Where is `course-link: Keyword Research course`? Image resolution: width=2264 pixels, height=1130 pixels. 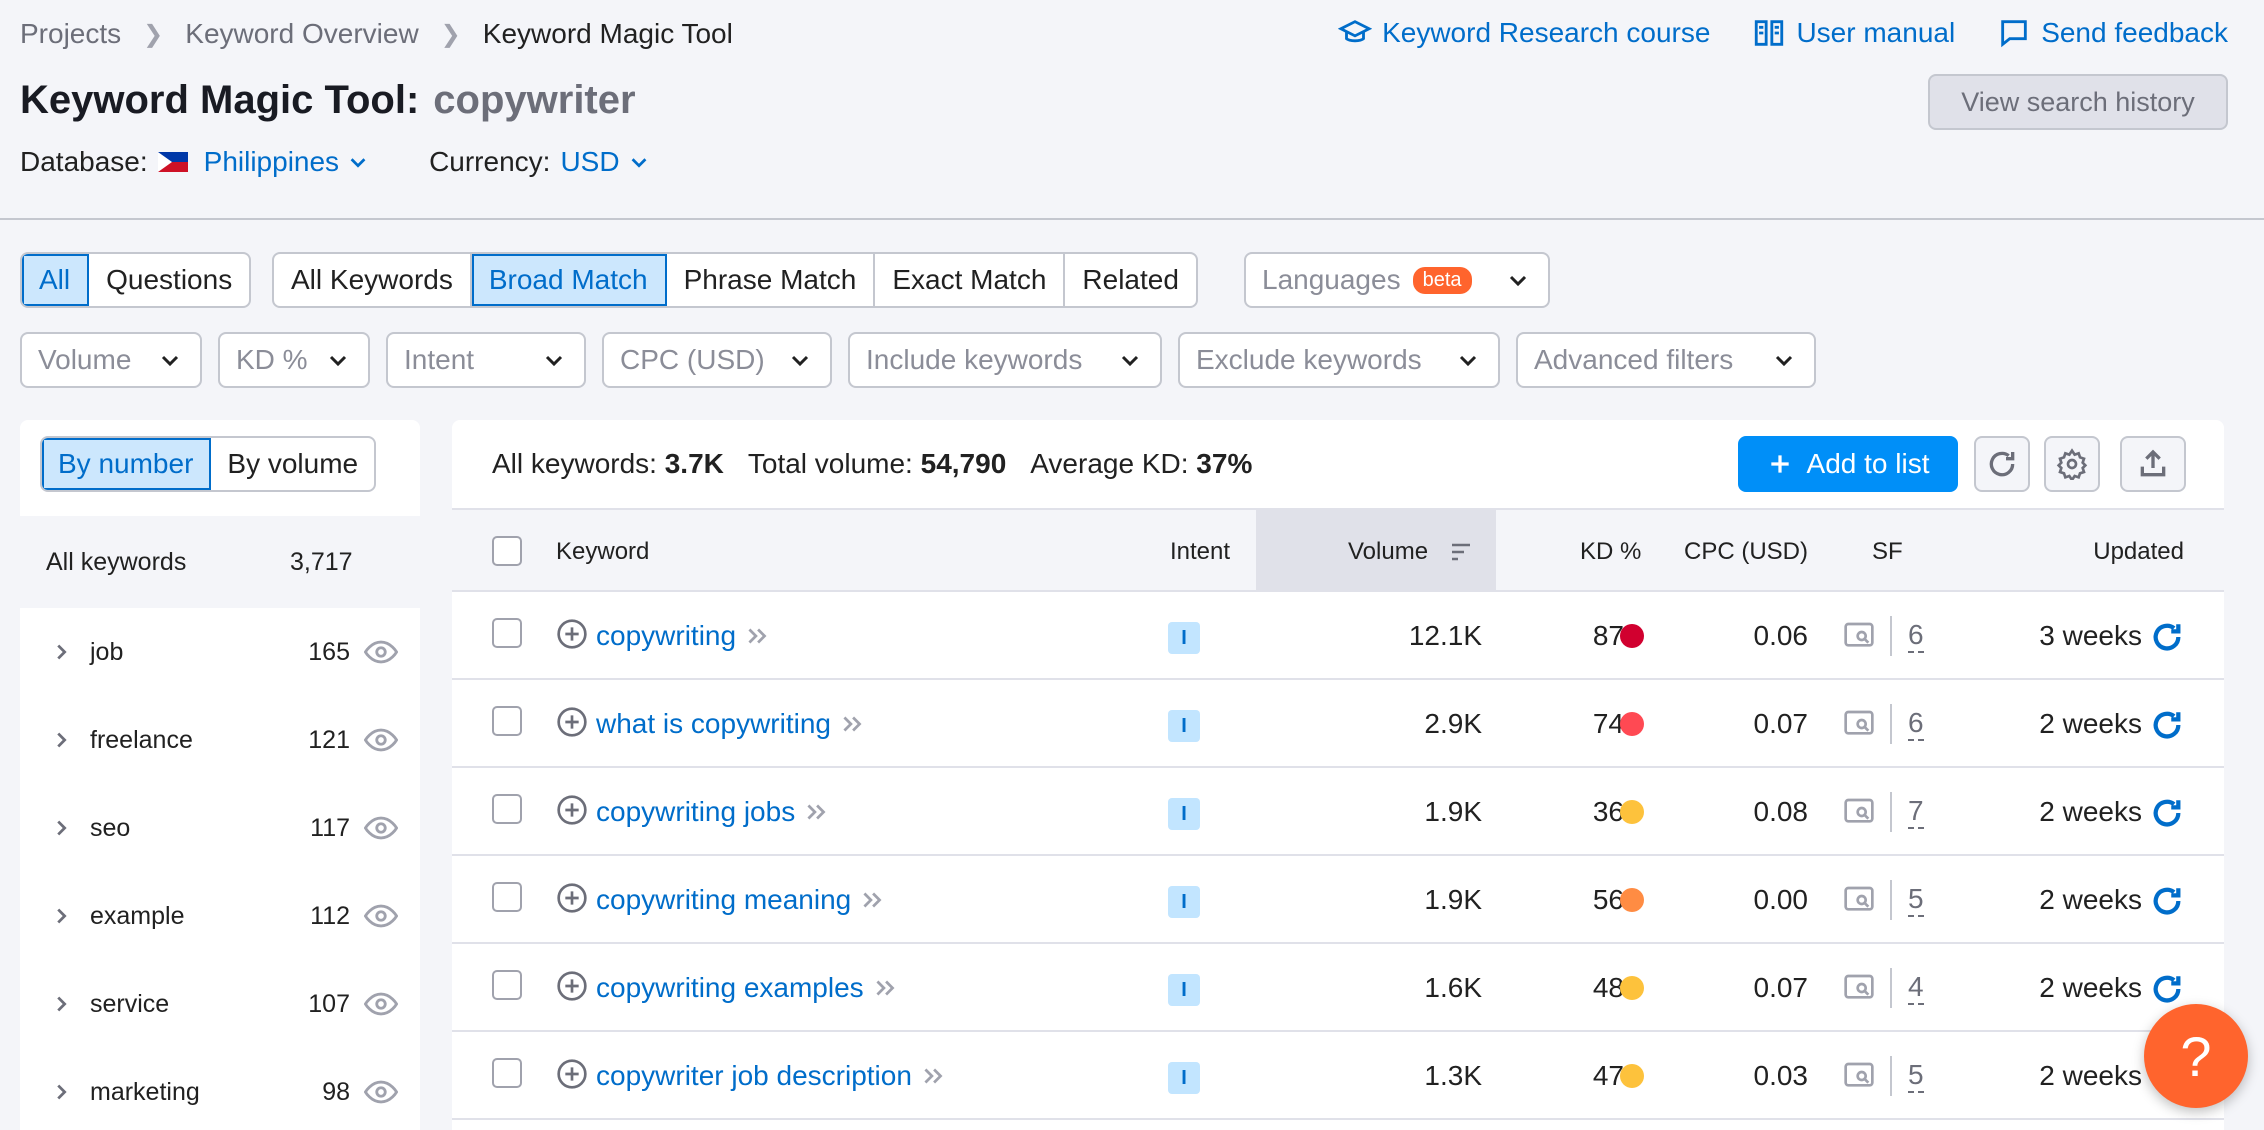 course-link: Keyword Research course is located at coordinates (1524, 33).